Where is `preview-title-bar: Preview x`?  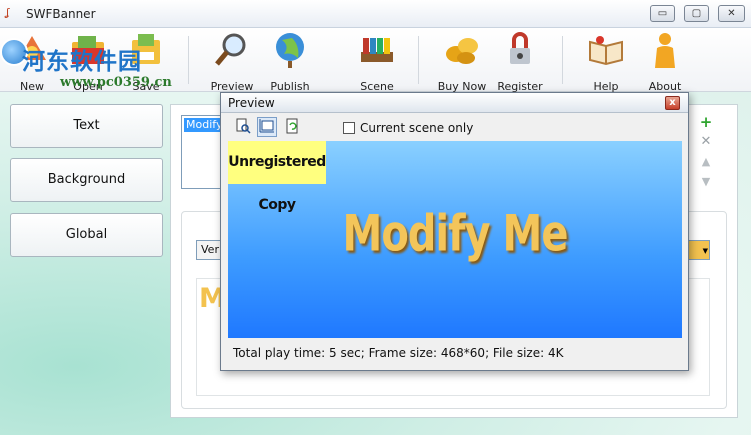 preview-title-bar: Preview x is located at coordinates (454, 103).